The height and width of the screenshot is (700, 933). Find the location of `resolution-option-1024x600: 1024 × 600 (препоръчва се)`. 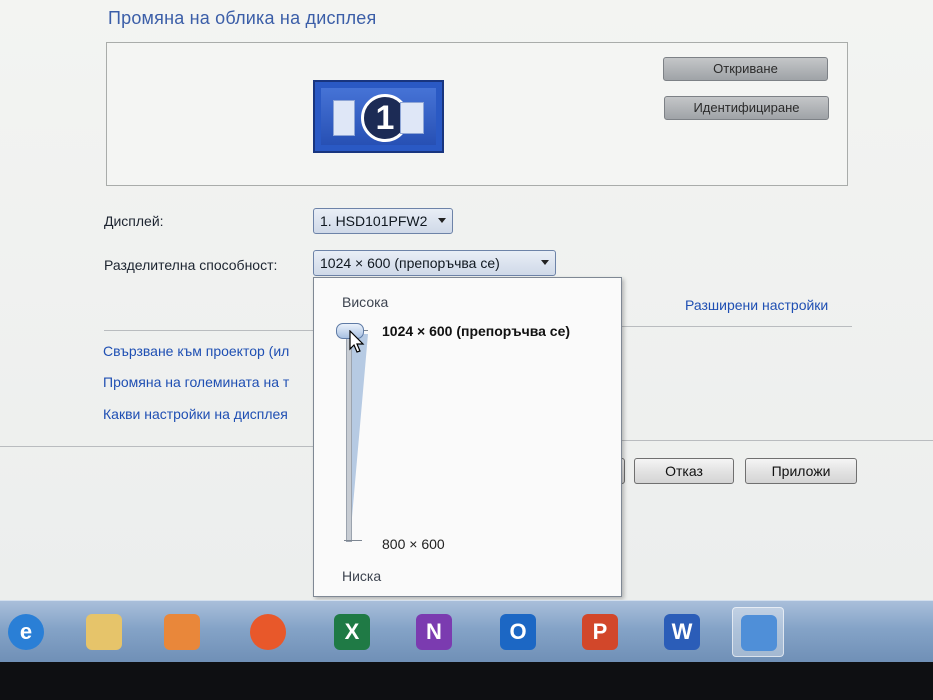

resolution-option-1024x600: 1024 × 600 (препоръчва се) is located at coordinates (476, 331).